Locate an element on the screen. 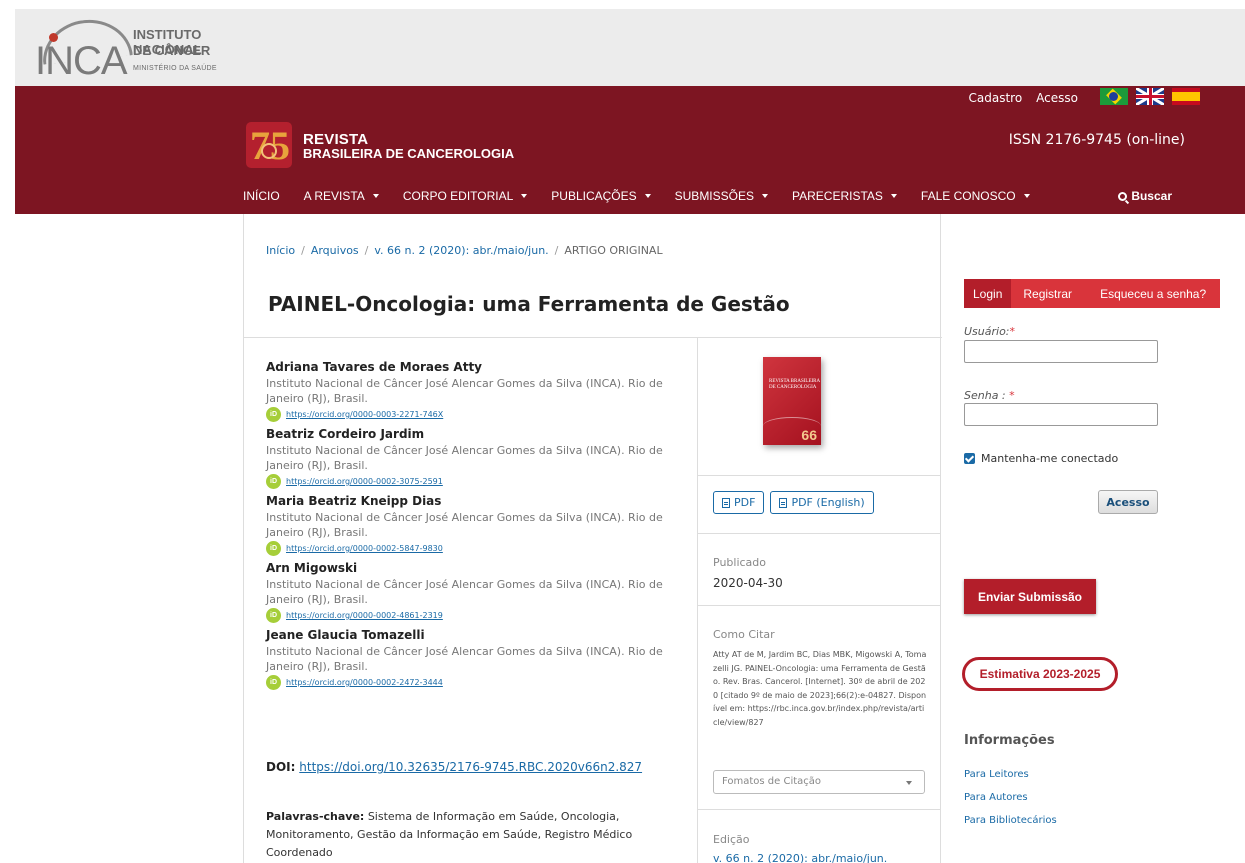  language-switcher is located at coordinates (1150, 96).